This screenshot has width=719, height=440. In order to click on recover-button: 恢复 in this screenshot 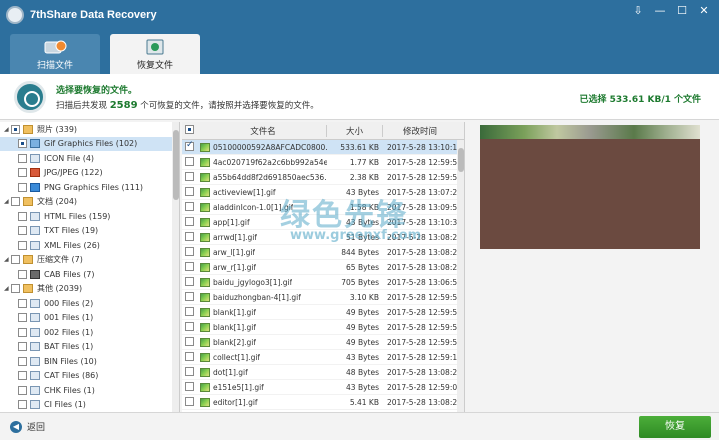, I will do `click(675, 427)`.